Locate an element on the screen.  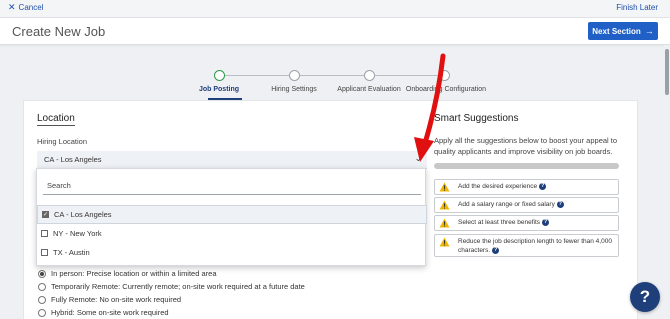
suggestion-text: Add a salary range or fixed salary is located at coordinates (506, 204).